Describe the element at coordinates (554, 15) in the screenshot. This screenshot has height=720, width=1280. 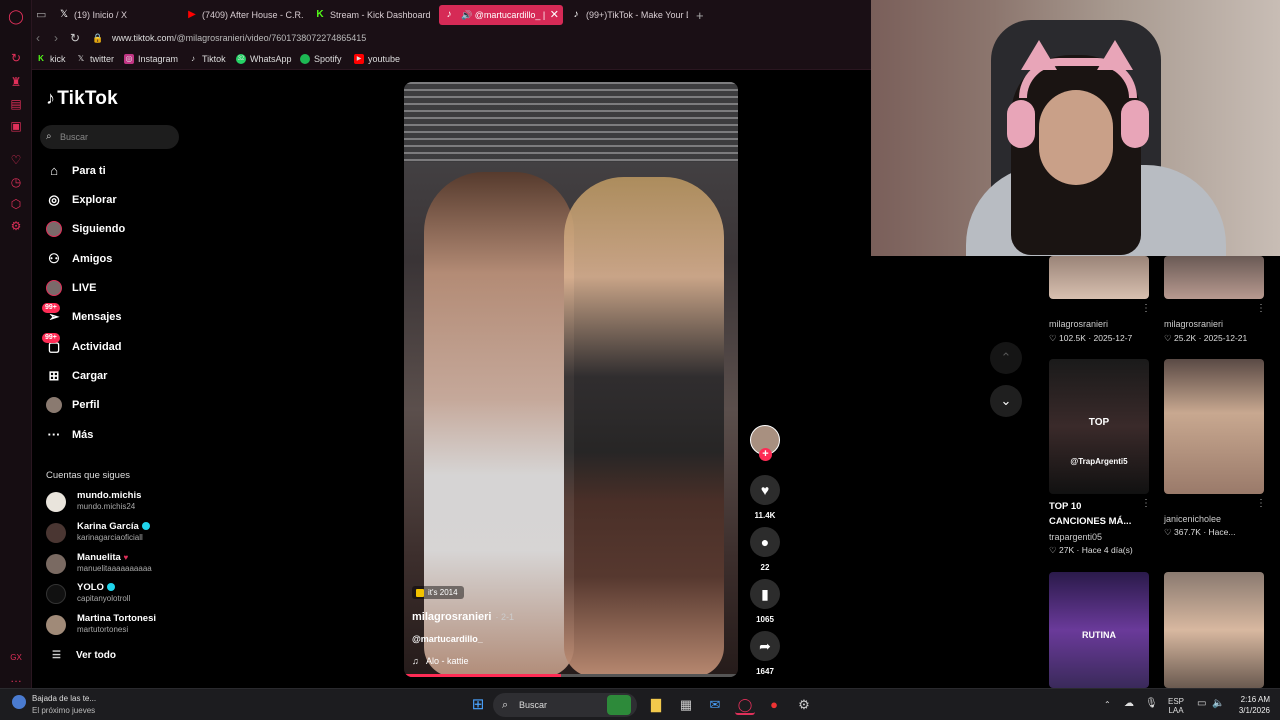
I see `close-tab-icon: ✕` at that location.